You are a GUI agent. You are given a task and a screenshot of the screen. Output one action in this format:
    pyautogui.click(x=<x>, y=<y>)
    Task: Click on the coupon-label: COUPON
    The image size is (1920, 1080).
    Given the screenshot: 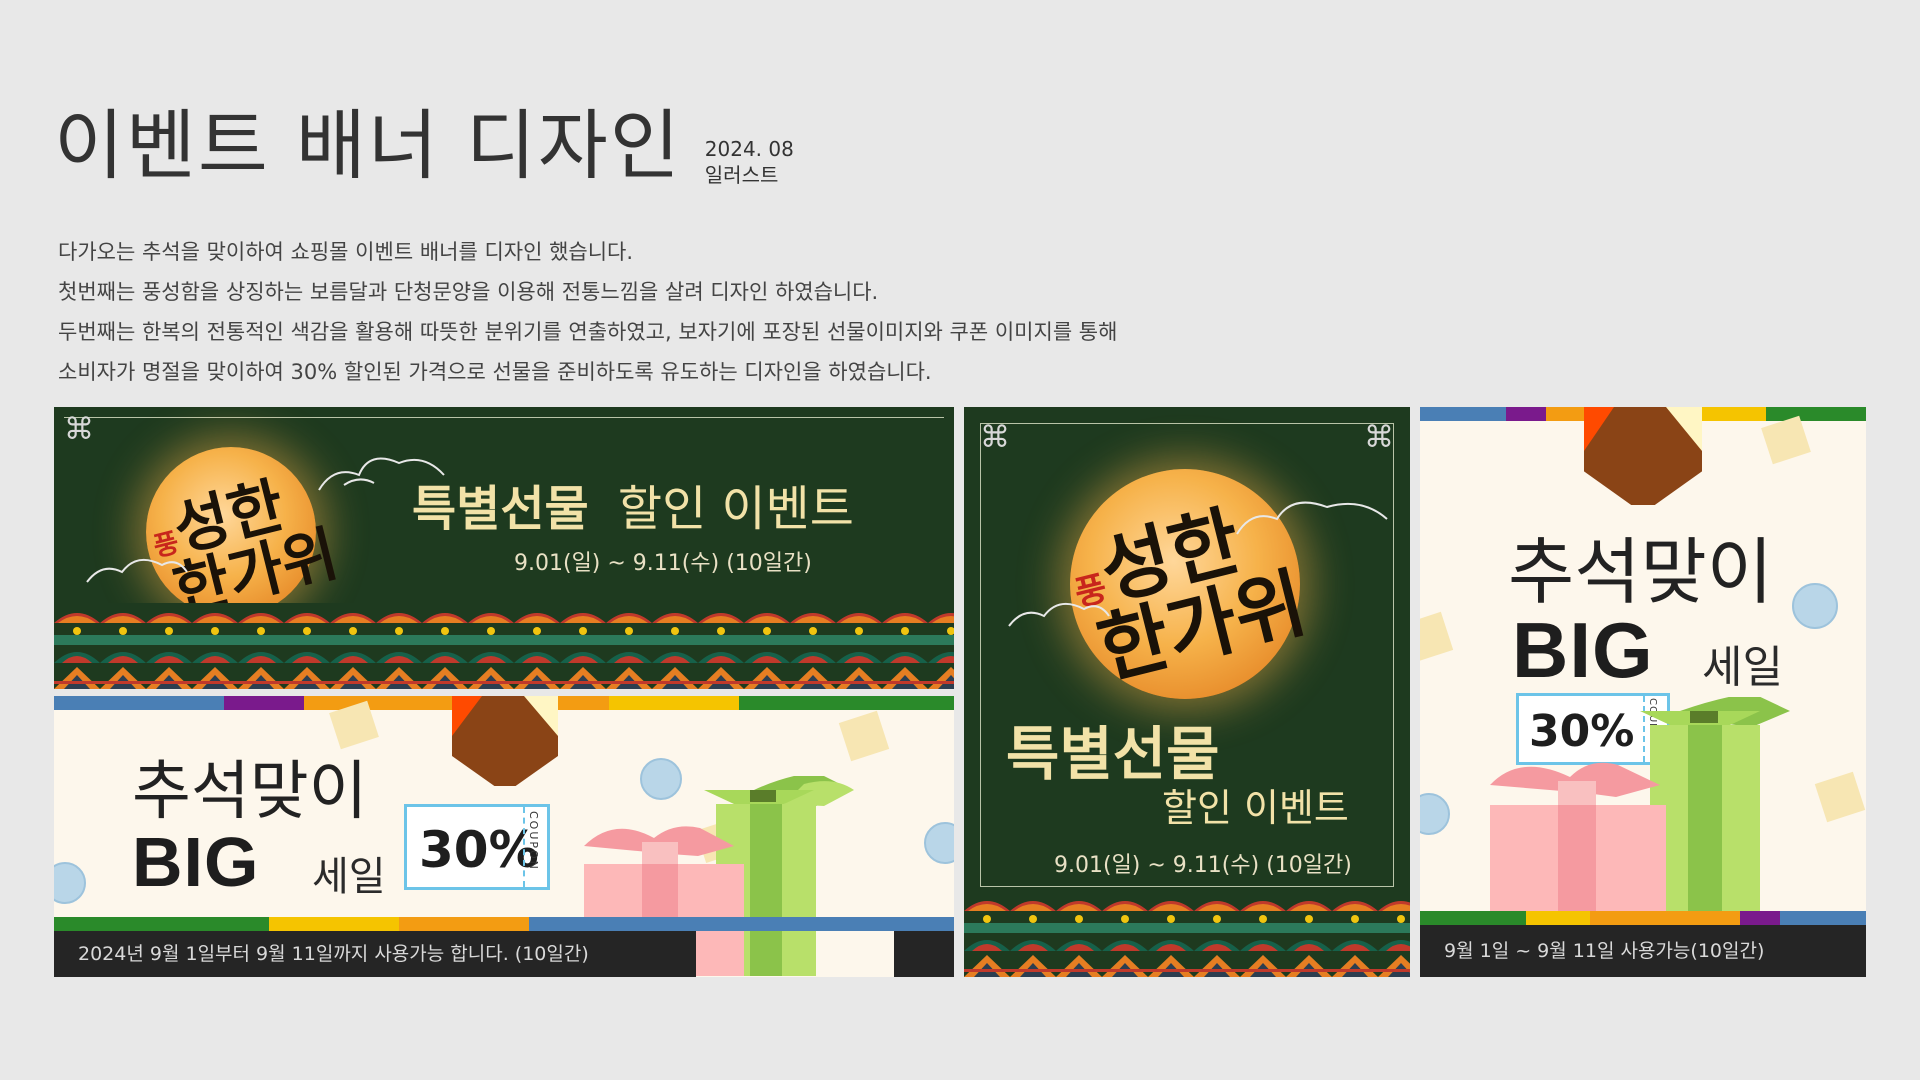 What is the action you would take?
    pyautogui.click(x=533, y=841)
    